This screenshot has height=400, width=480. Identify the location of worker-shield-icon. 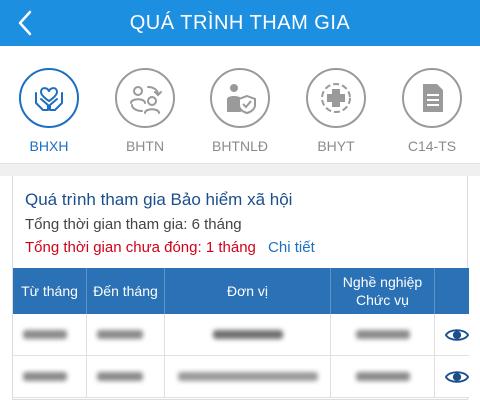
(241, 99).